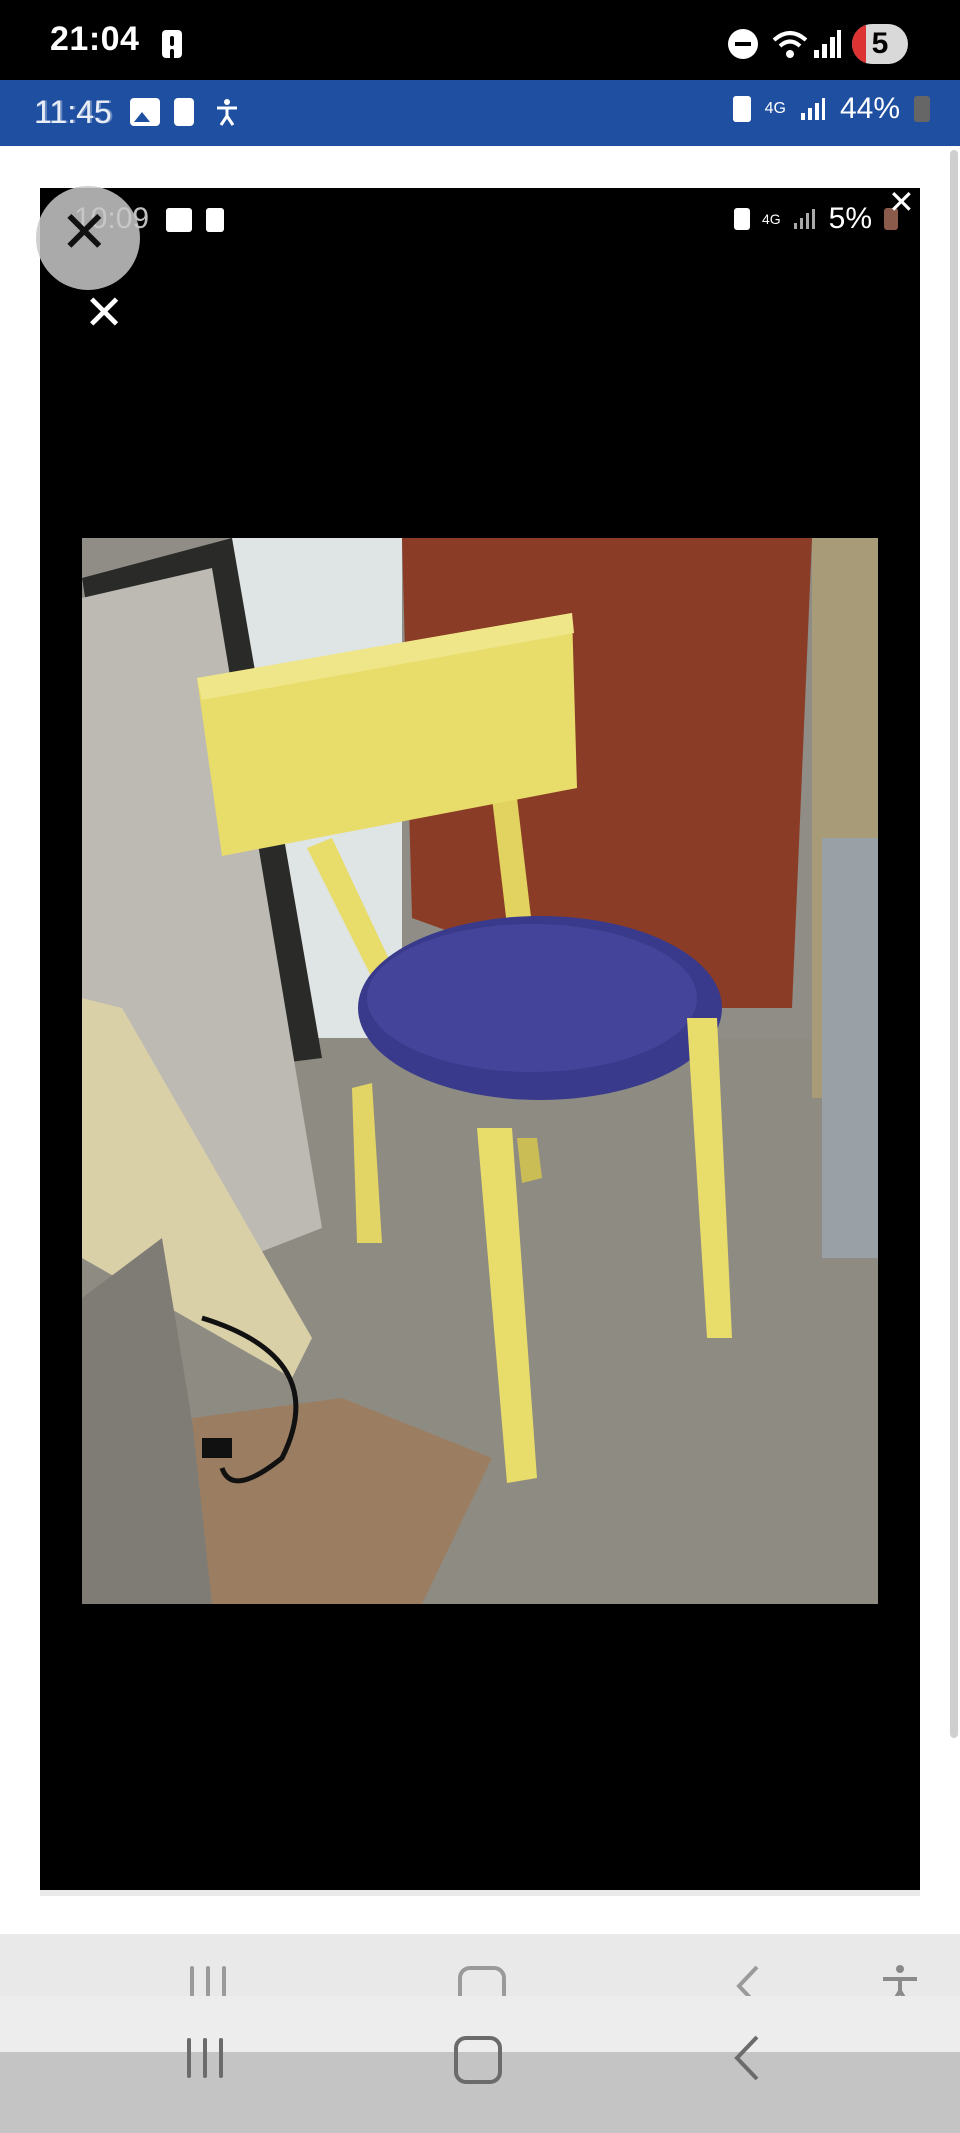  I want to click on outer-navigation-bar, so click(480, 2064).